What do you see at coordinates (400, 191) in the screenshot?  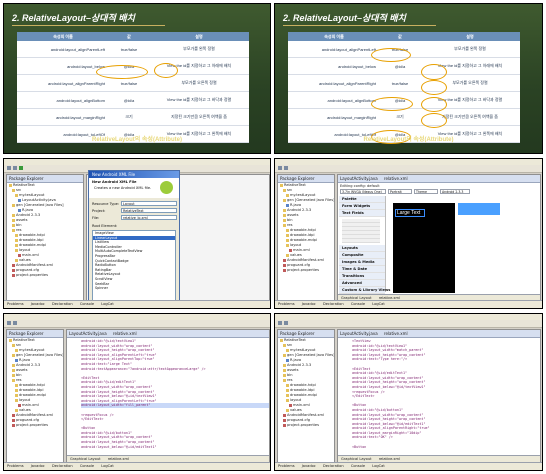 I see `orientation-select: Portrait` at bounding box center [400, 191].